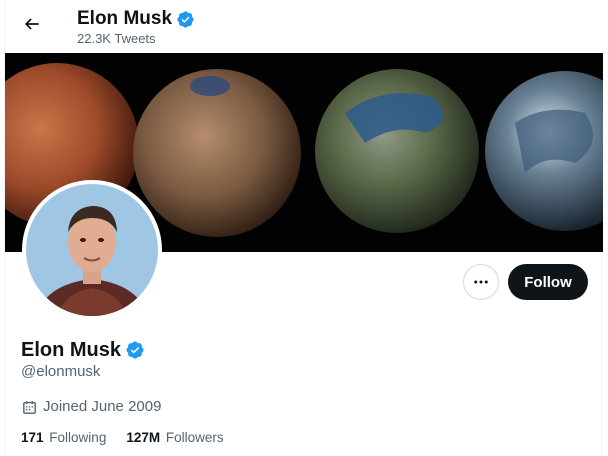 The width and height of the screenshot is (608, 456). Describe the element at coordinates (125, 18) in the screenshot. I see `header-name: Elon Musk` at that location.